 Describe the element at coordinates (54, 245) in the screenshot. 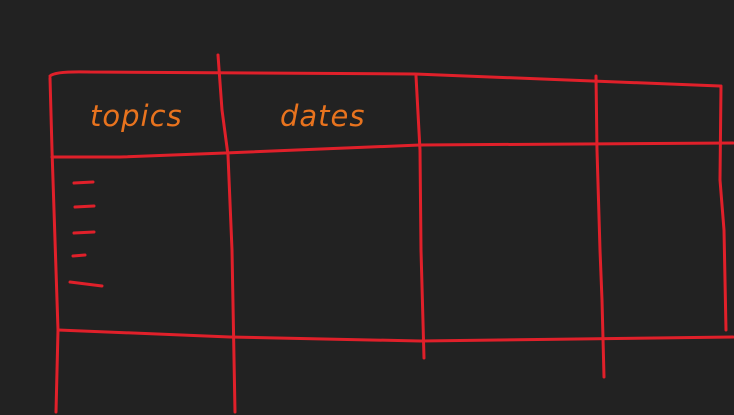

I see `table-left-border` at that location.